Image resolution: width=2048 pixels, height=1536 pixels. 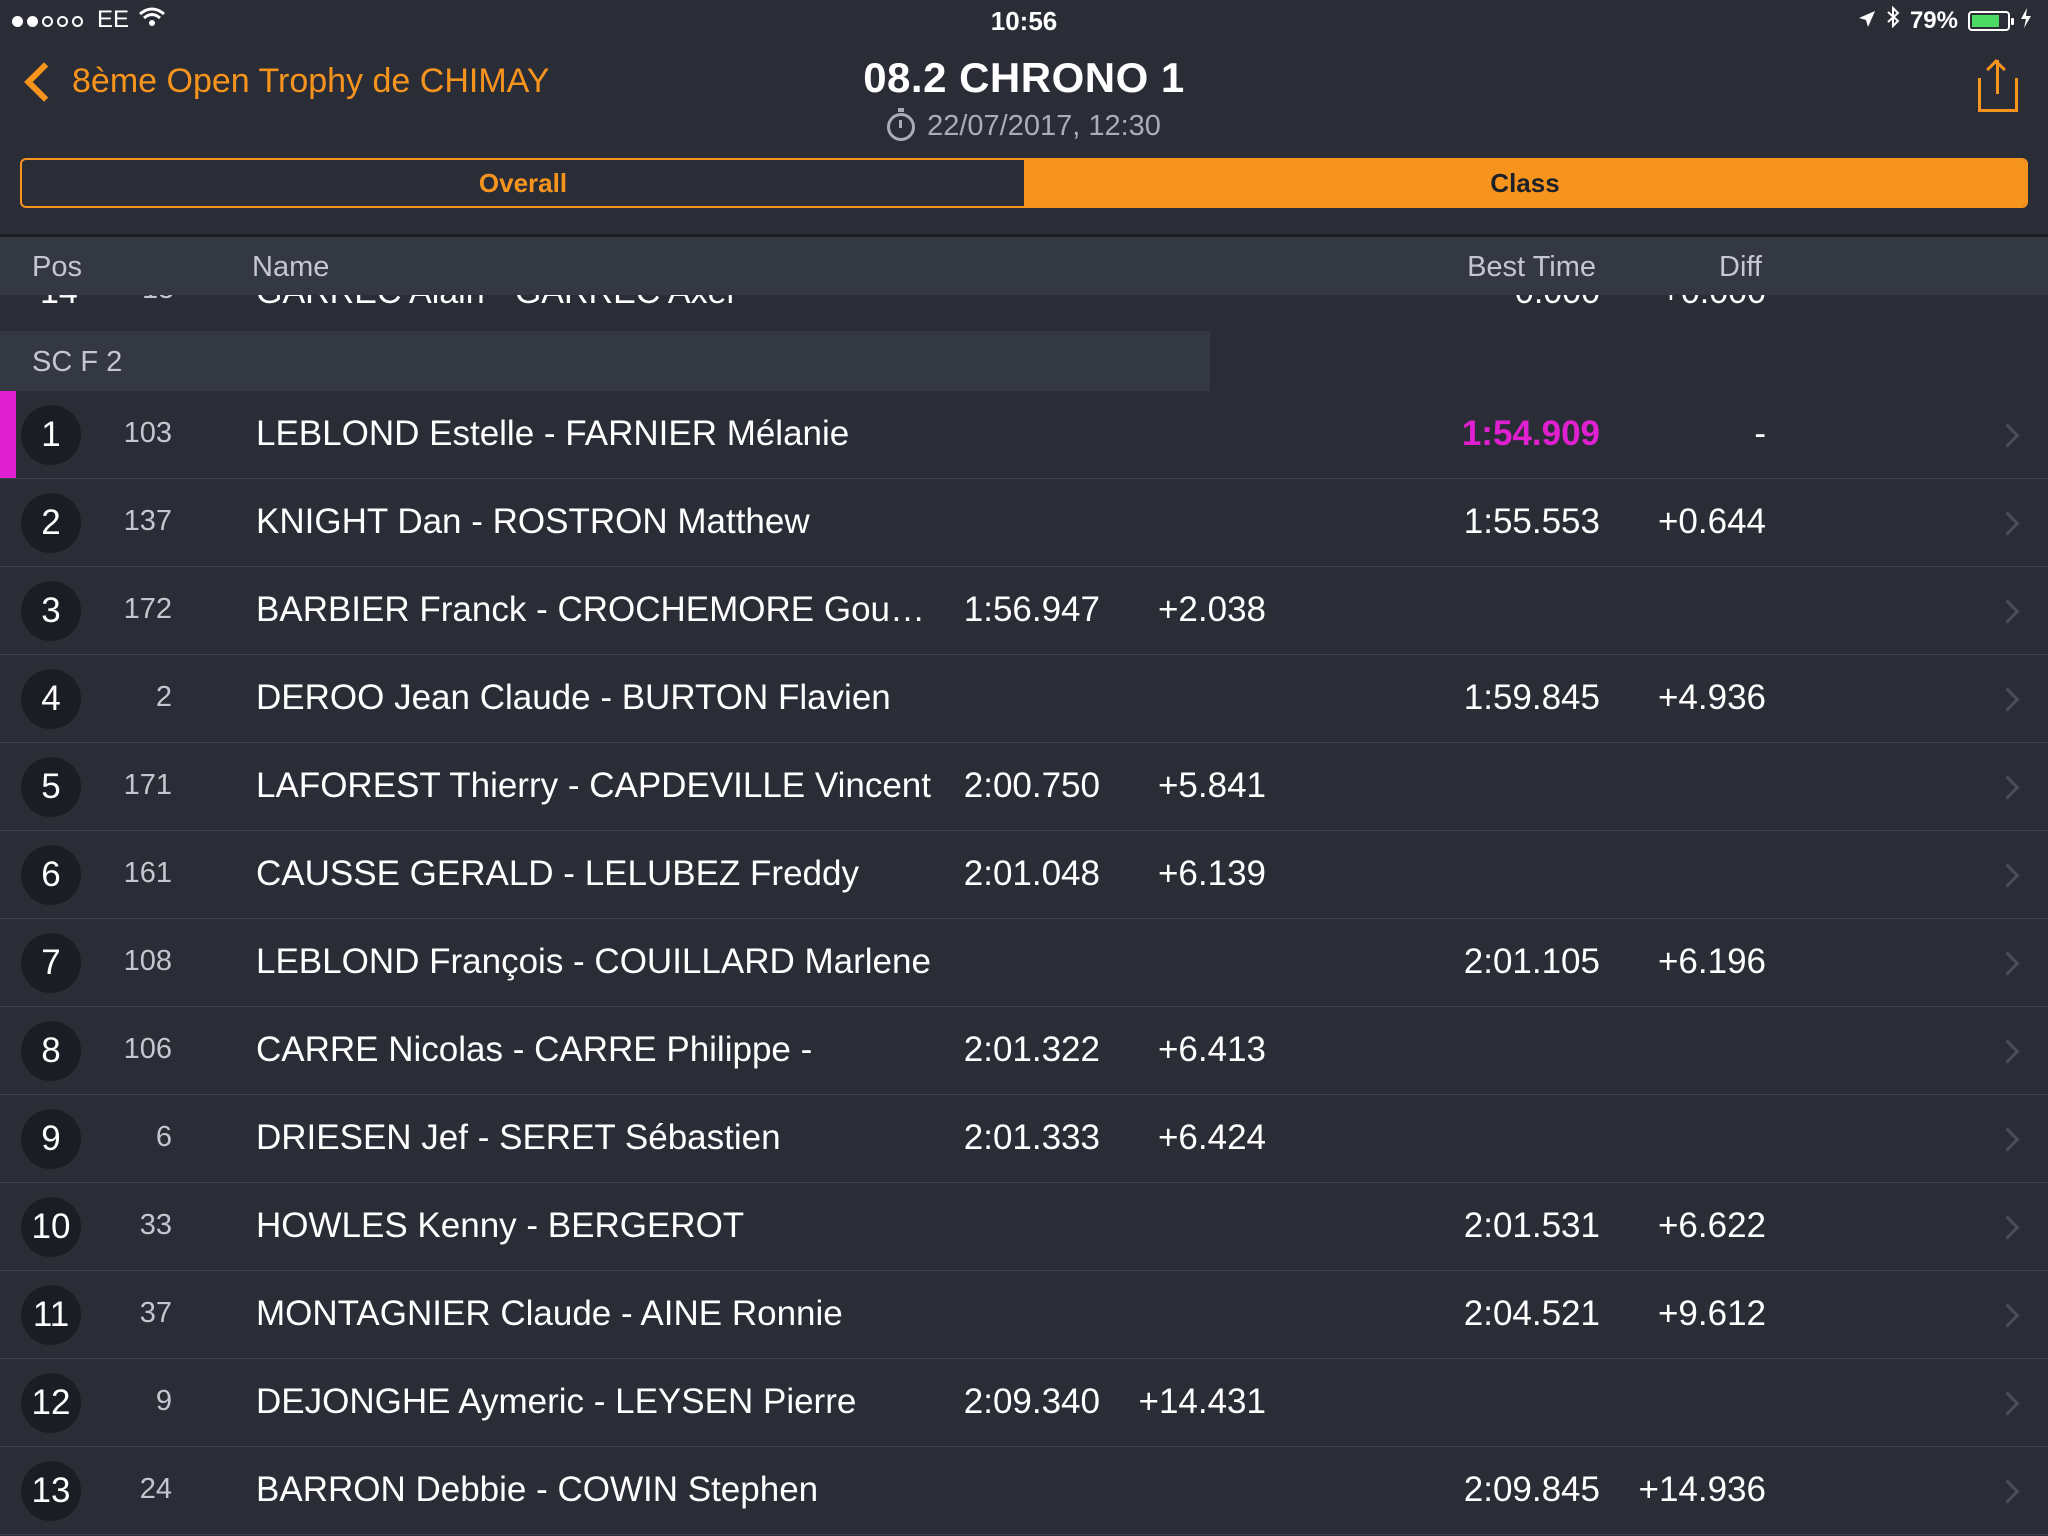 What do you see at coordinates (1211, 785) in the screenshot?
I see `time-diff: +5.841` at bounding box center [1211, 785].